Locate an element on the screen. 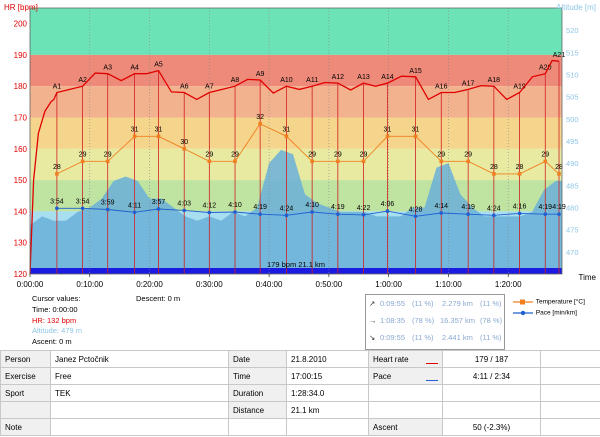 The width and height of the screenshot is (600, 437). distance-value: 21.1 km is located at coordinates (327, 410).